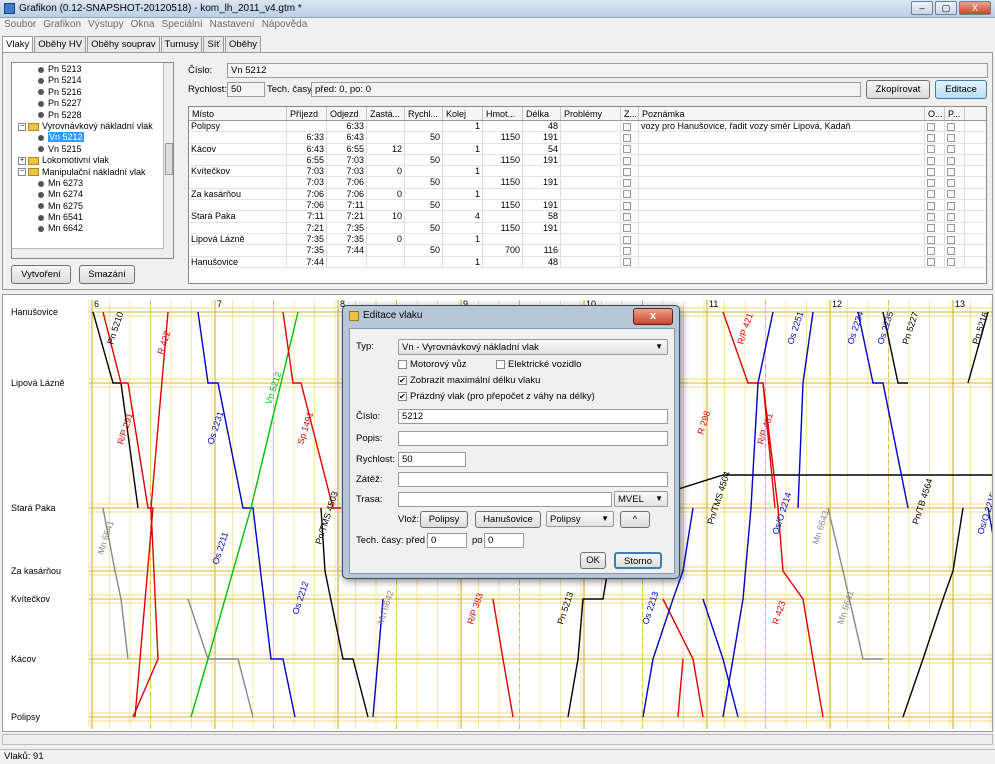 The image size is (995, 764). Describe the element at coordinates (347, 113) in the screenshot. I see `column-header: Odjezd` at that location.